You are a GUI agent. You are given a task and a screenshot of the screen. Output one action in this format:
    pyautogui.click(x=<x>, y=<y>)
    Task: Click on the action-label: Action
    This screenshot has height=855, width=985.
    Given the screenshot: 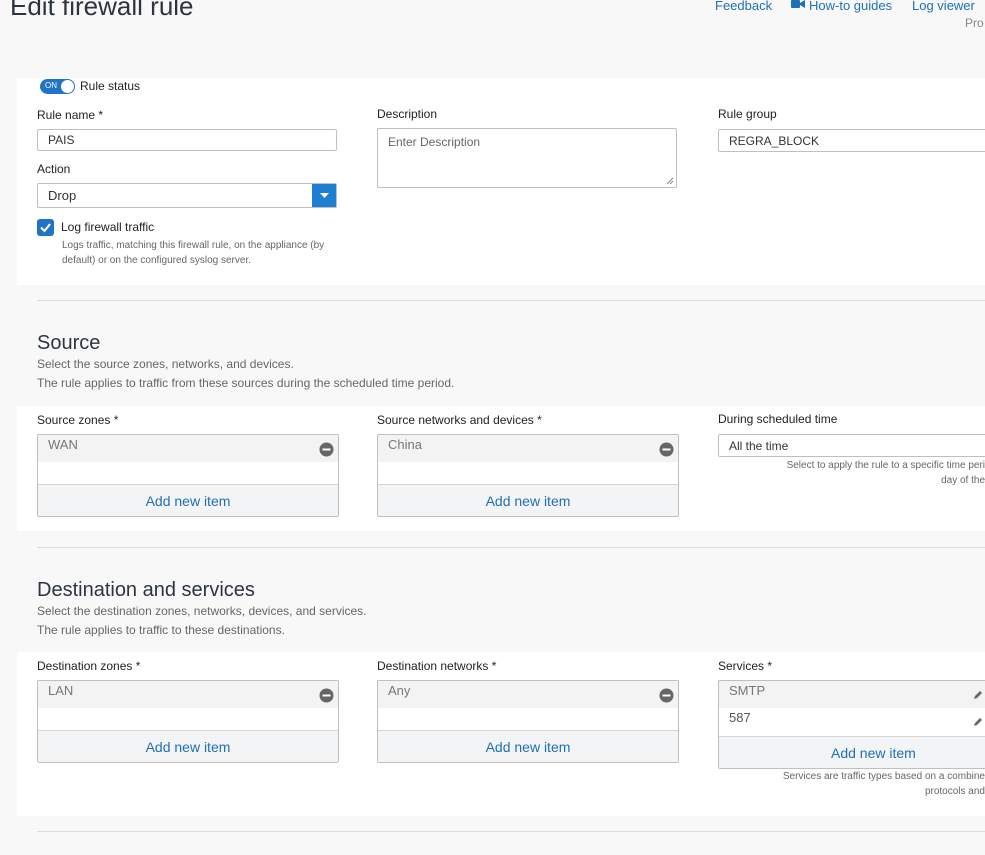 What is the action you would take?
    pyautogui.click(x=54, y=169)
    